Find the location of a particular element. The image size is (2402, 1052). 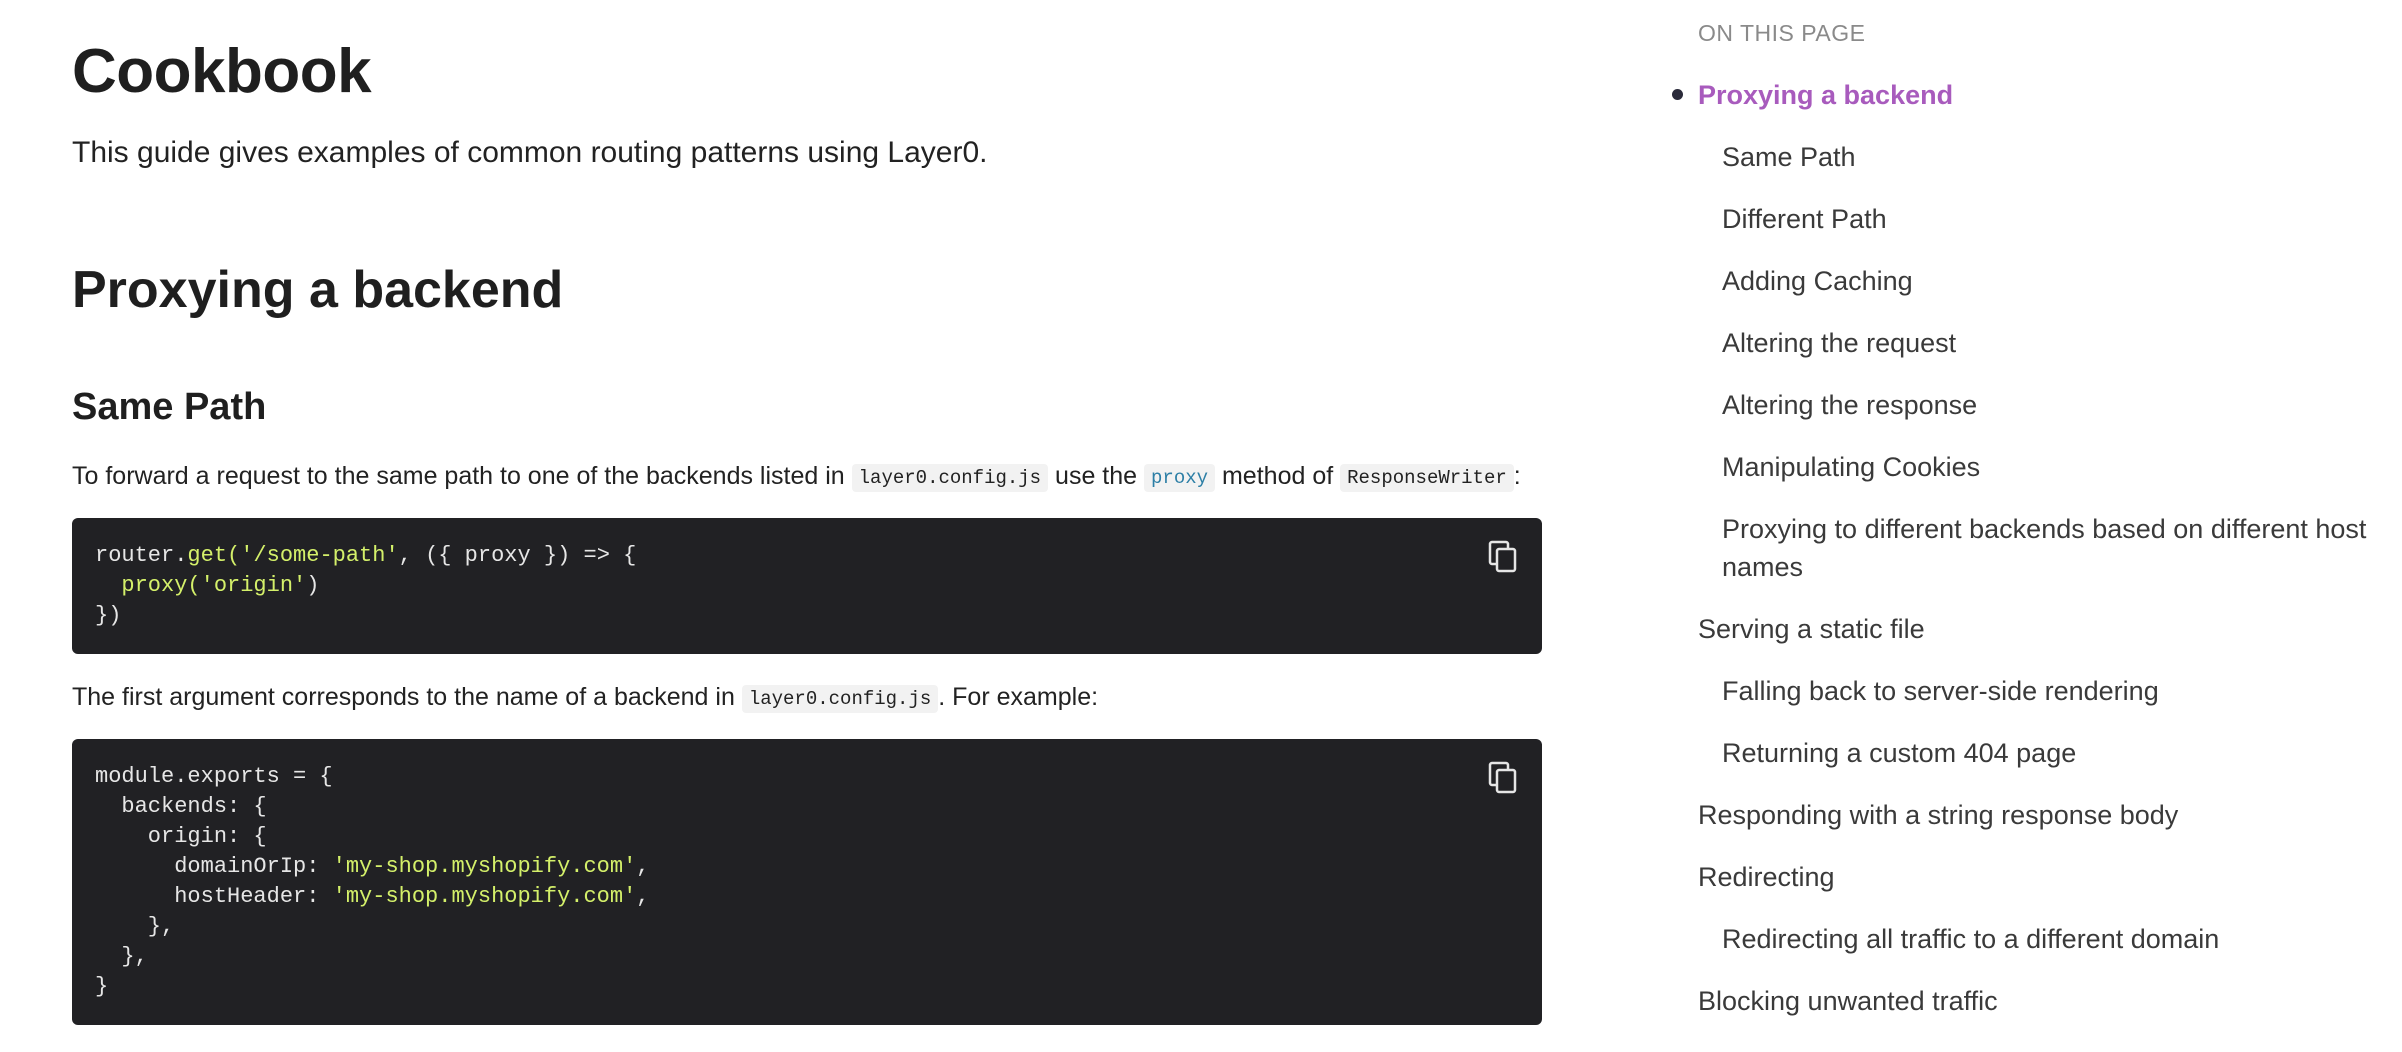

toc-item-proxying-different-backends-cont: names is located at coordinates (1762, 567).